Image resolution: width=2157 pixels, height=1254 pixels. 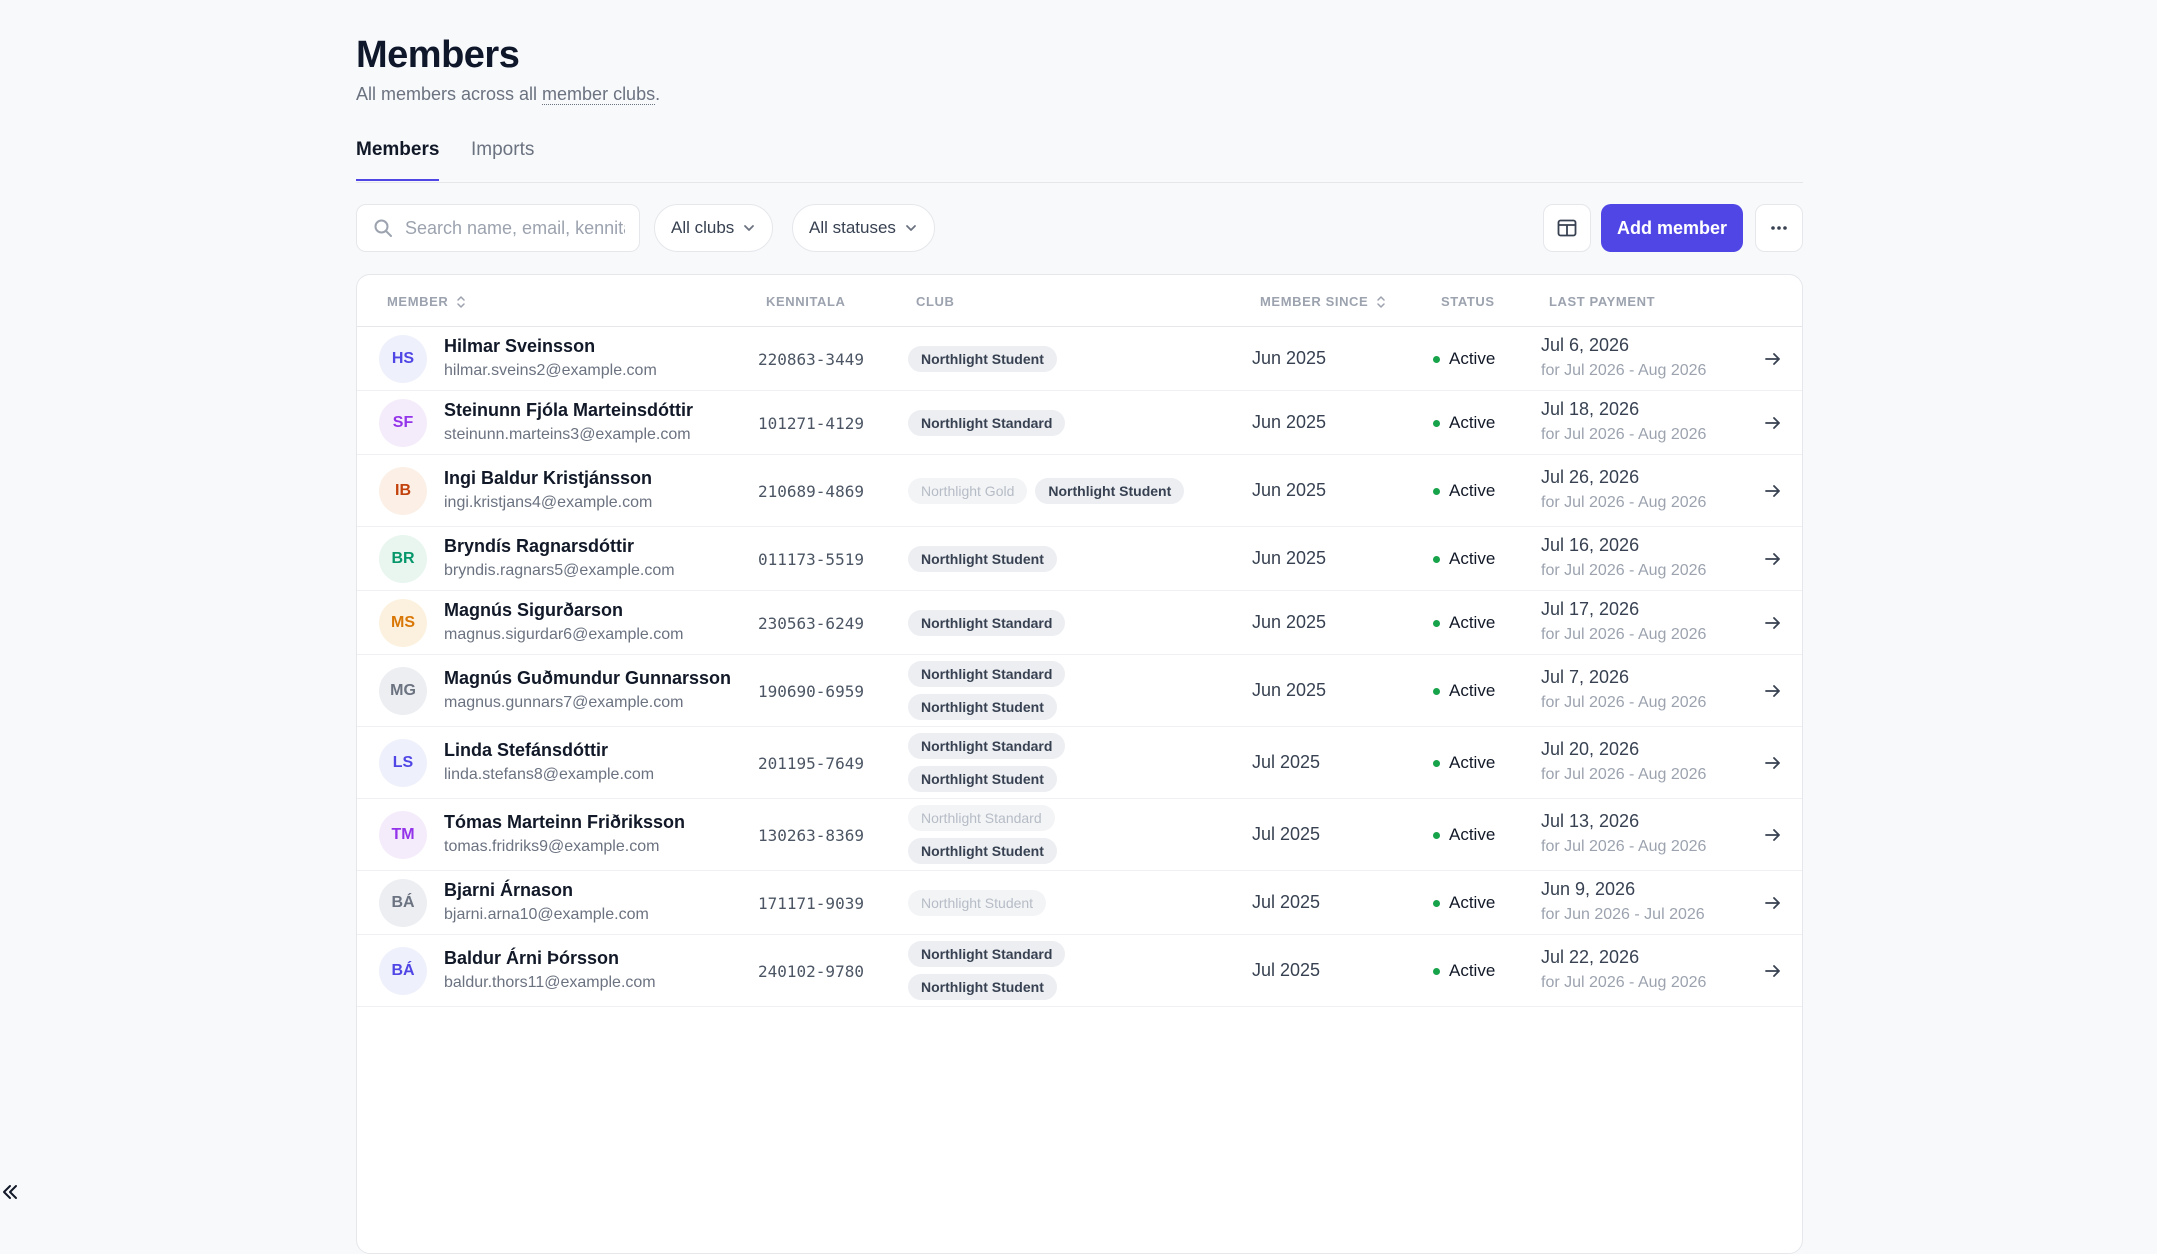 I want to click on member-name: Hilmar Sveinsson, so click(x=519, y=346).